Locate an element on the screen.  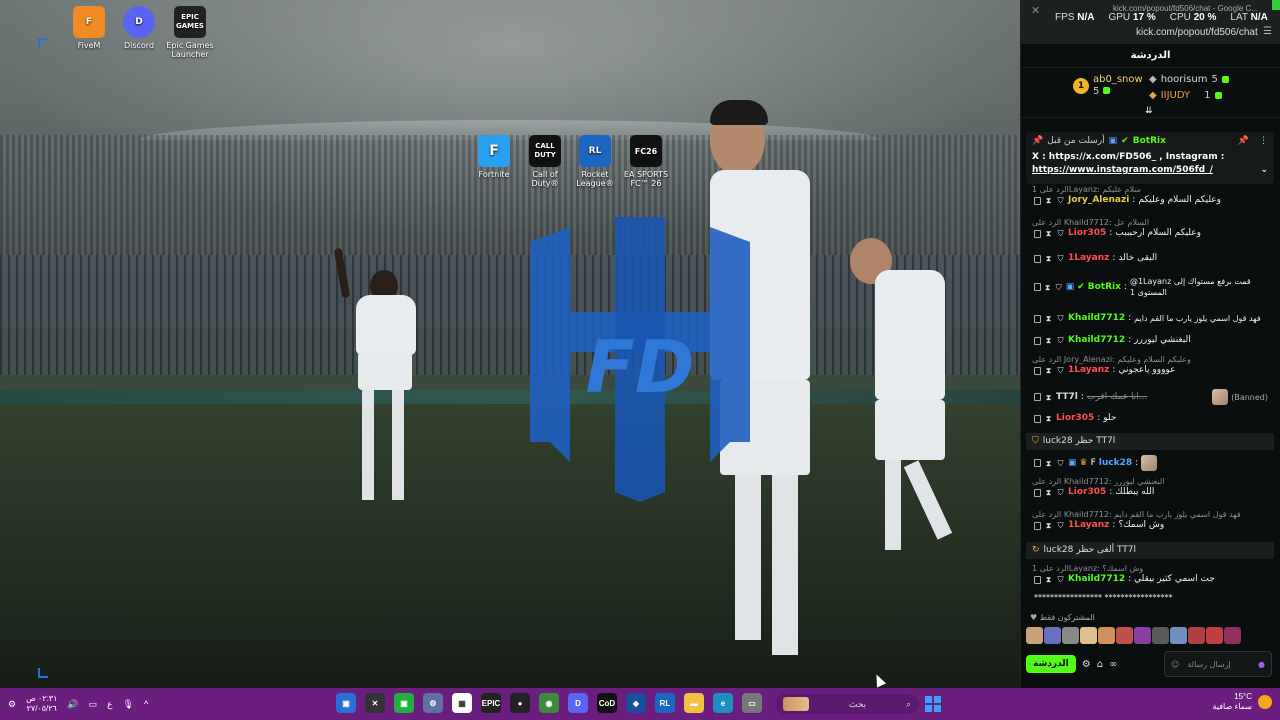
taskbar-app-app-2-icon: ✕ is located at coordinates (375, 703).